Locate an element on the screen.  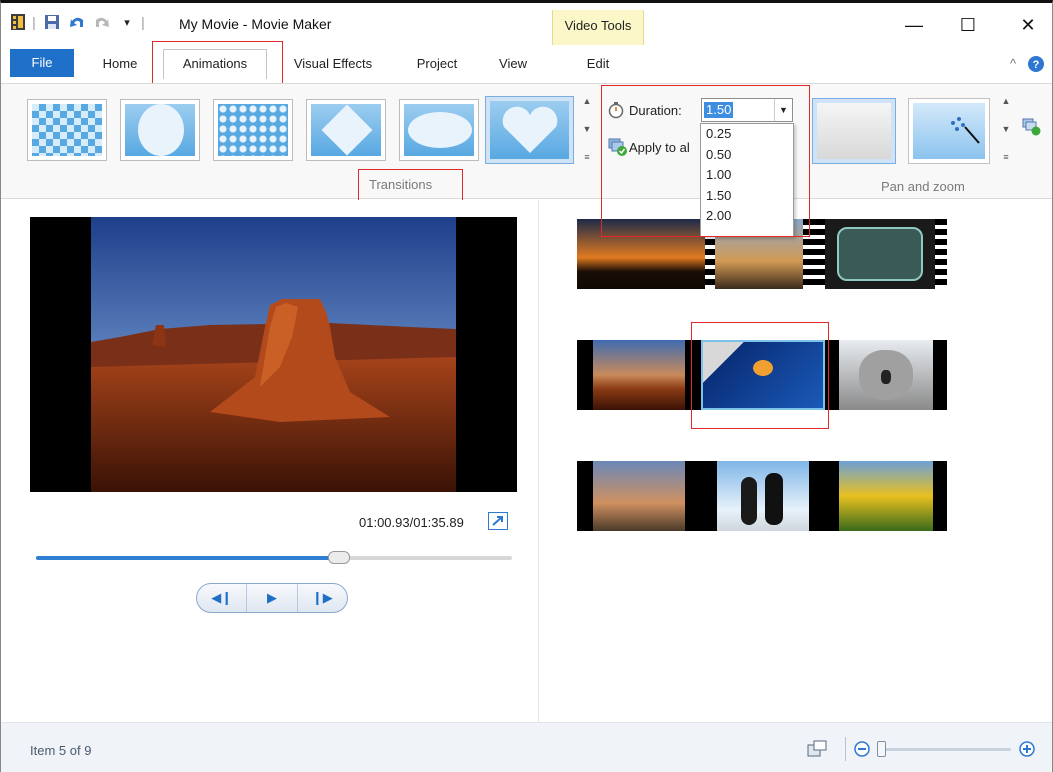
dropdown-arrow-icon: ▼ is located at coordinates (783, 110).